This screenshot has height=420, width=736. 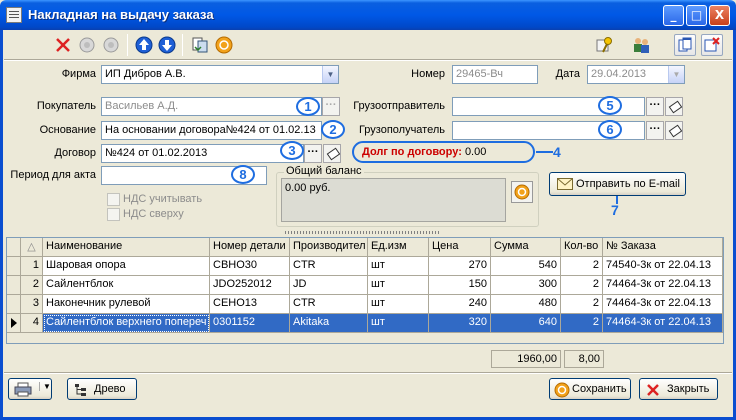 I want to click on table-cell: 0301152, so click(x=250, y=323).